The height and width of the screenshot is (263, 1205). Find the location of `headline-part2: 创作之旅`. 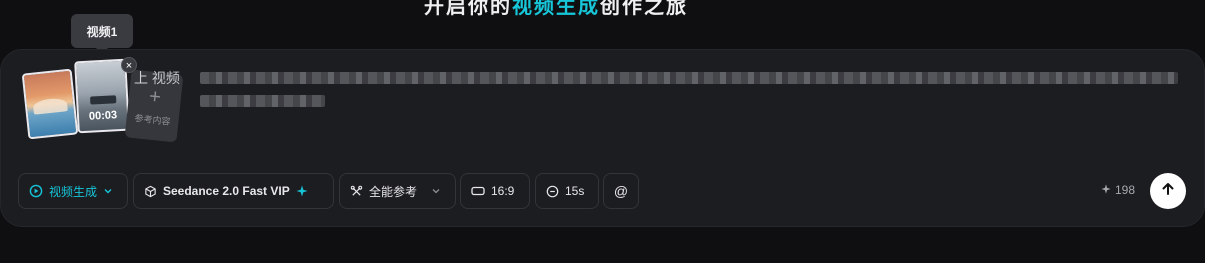

headline-part2: 创作之旅 is located at coordinates (644, 9).